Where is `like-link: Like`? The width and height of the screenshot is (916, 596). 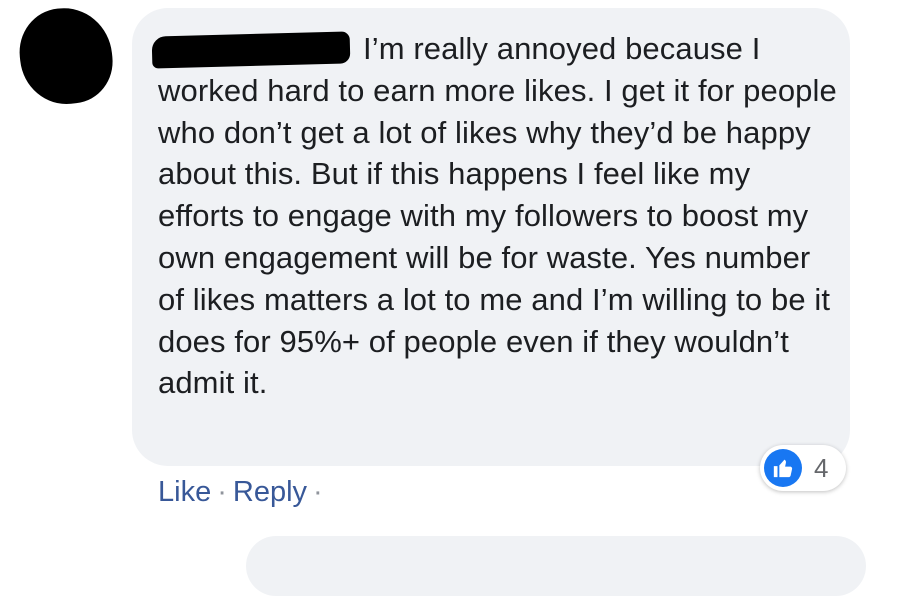
like-link: Like is located at coordinates (184, 492).